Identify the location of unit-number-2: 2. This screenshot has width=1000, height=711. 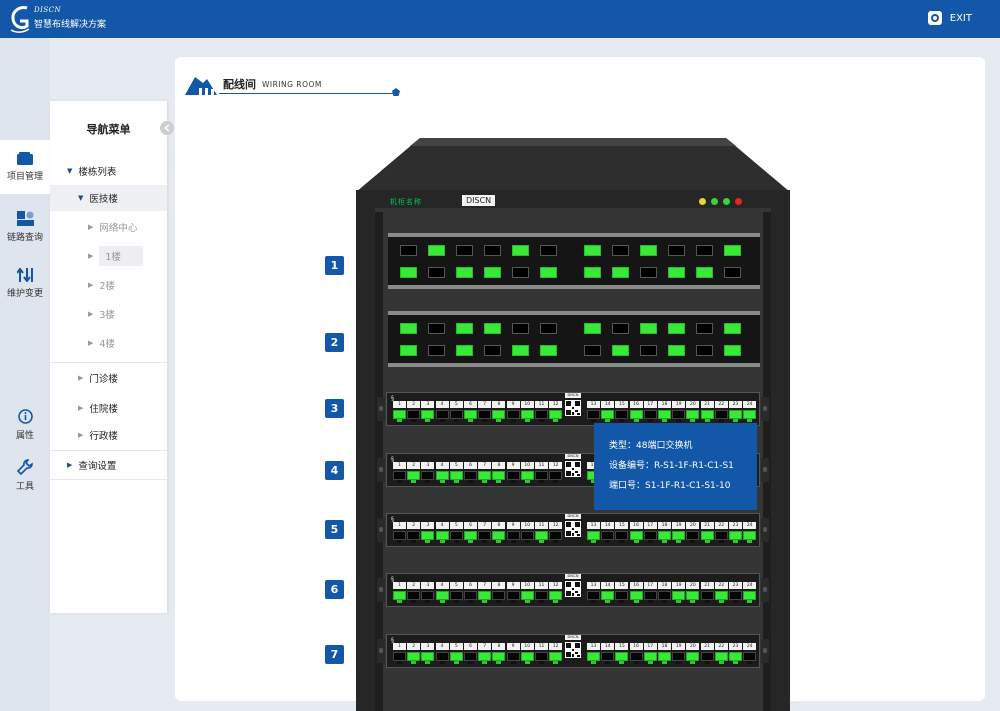
(334, 342).